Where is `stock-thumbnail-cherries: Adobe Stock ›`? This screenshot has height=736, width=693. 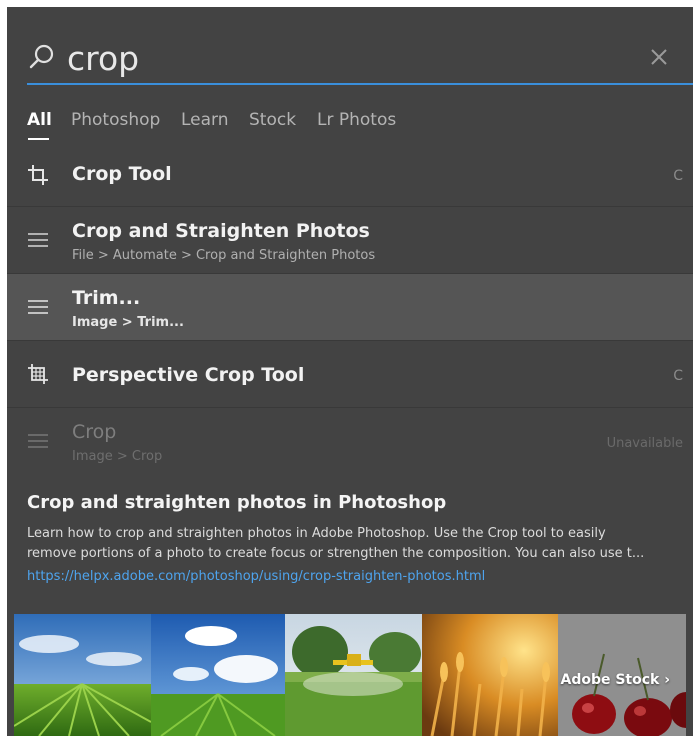
stock-thumbnail-cherries: Adobe Stock › is located at coordinates (622, 675).